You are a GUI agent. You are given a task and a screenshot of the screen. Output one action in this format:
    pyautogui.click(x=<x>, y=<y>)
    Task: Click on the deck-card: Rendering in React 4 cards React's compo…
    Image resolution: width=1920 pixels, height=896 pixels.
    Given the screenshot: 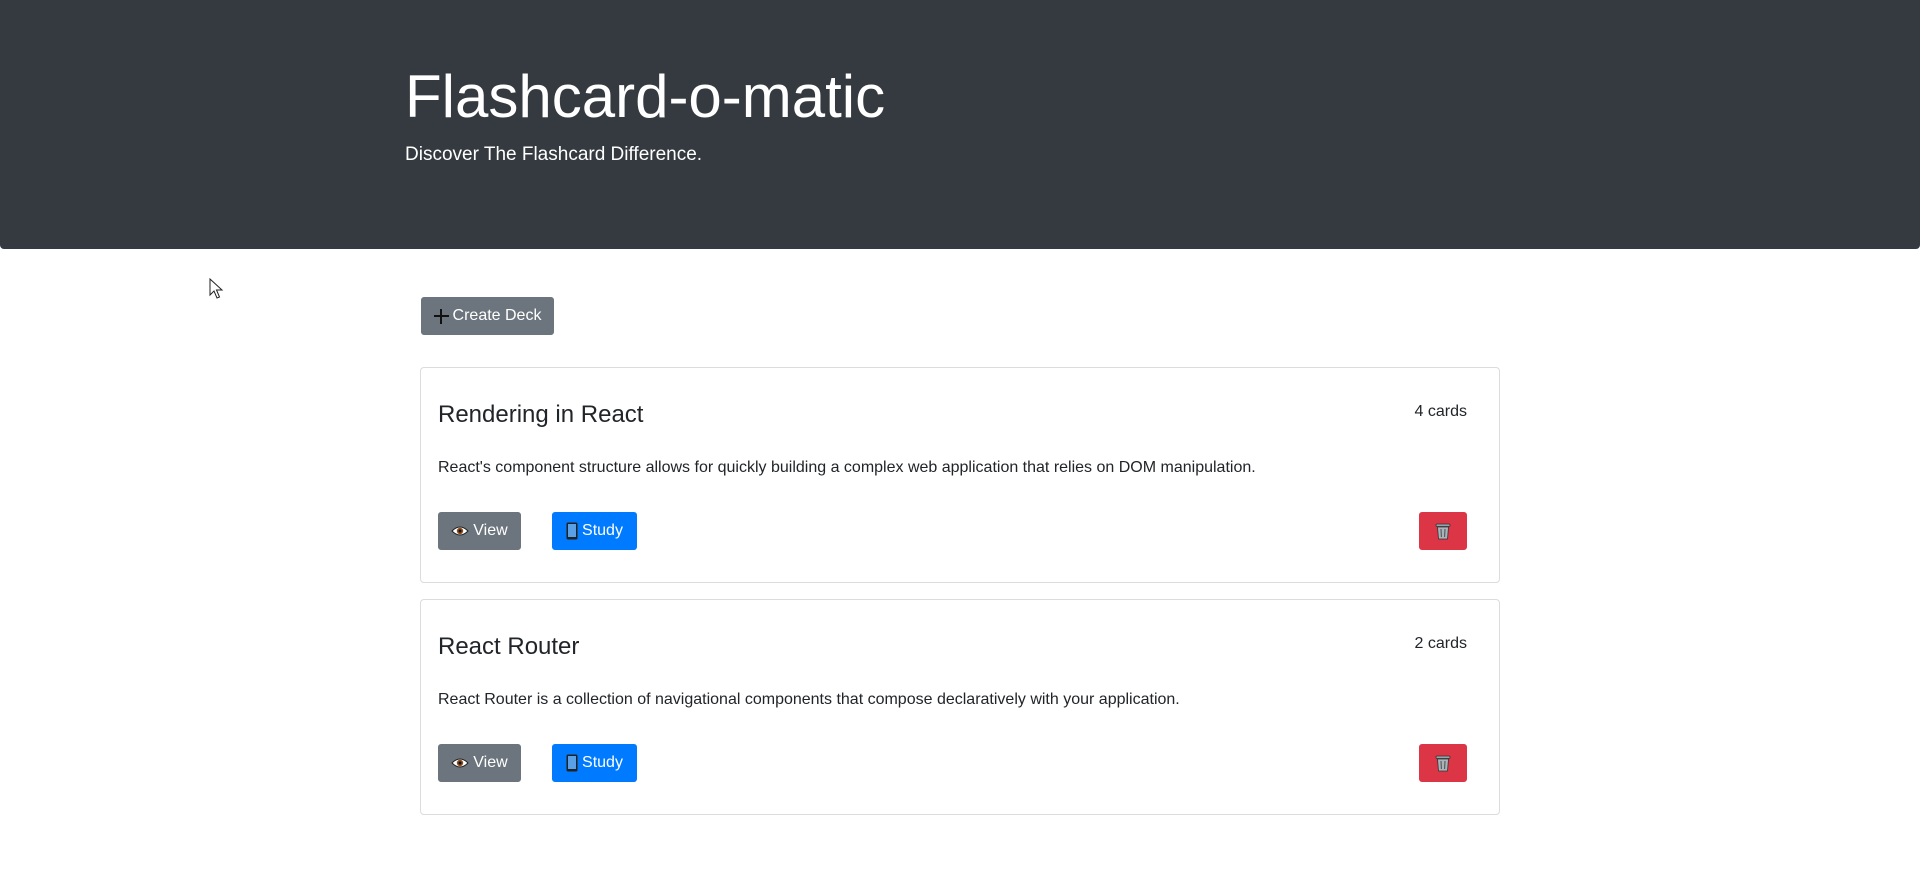 What is the action you would take?
    pyautogui.click(x=960, y=475)
    